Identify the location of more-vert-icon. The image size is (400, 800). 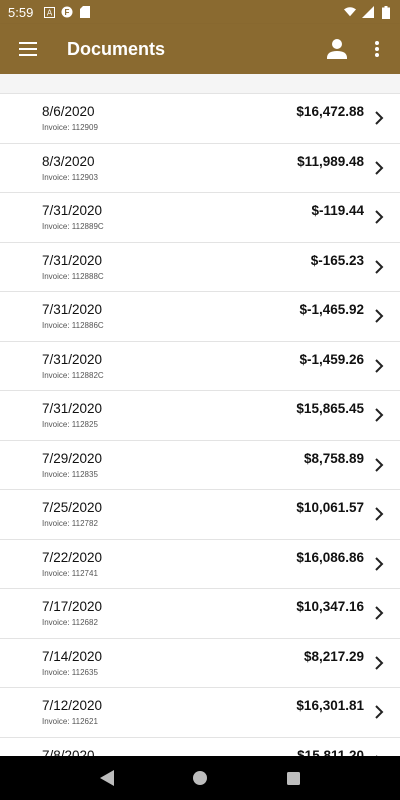
(377, 49).